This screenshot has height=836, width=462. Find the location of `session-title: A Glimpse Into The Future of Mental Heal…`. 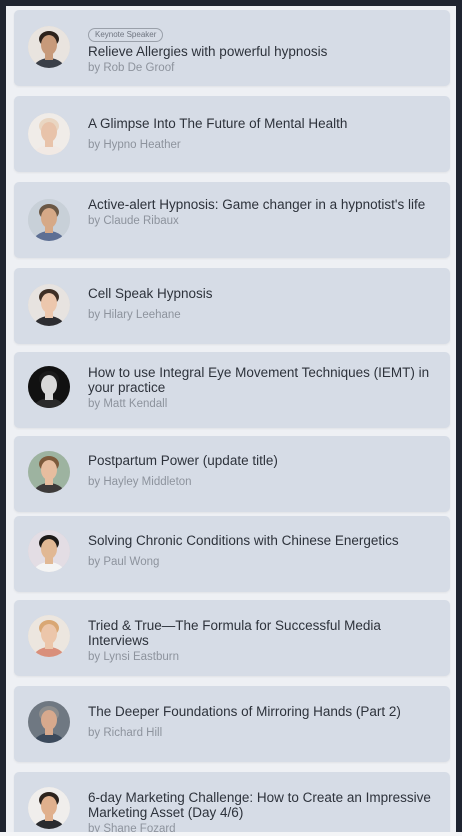

session-title: A Glimpse Into The Future of Mental Heal… is located at coordinates (262, 123).